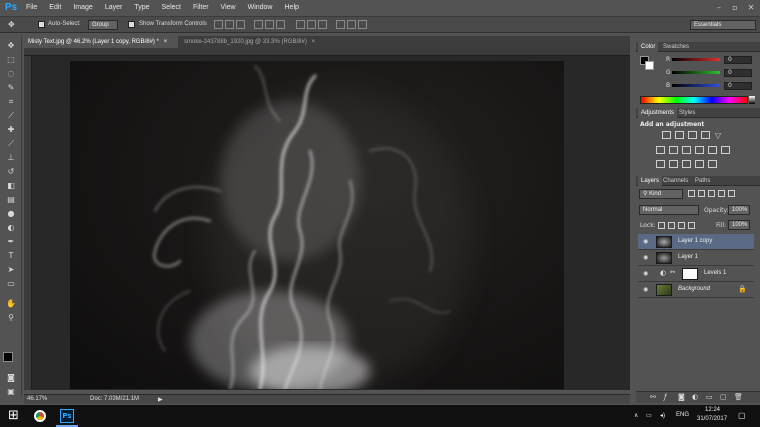 The height and width of the screenshot is (427, 760). What do you see at coordinates (694, 100) in the screenshot?
I see `color-spectrum` at bounding box center [694, 100].